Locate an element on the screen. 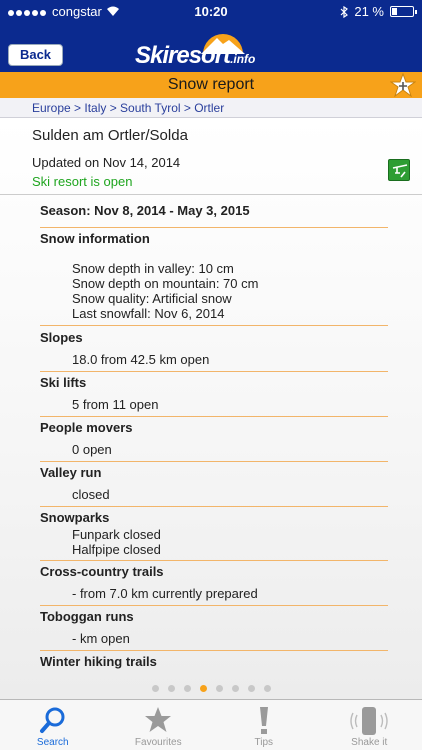  page-title: Snow report is located at coordinates (211, 84).